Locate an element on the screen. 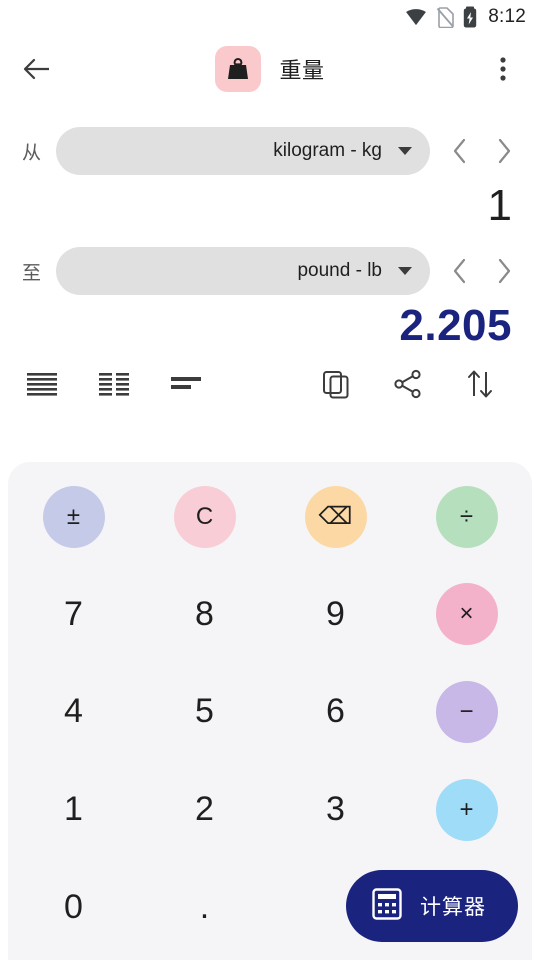 The width and height of the screenshot is (540, 960). to-unit-select: pound - lb is located at coordinates (243, 271).